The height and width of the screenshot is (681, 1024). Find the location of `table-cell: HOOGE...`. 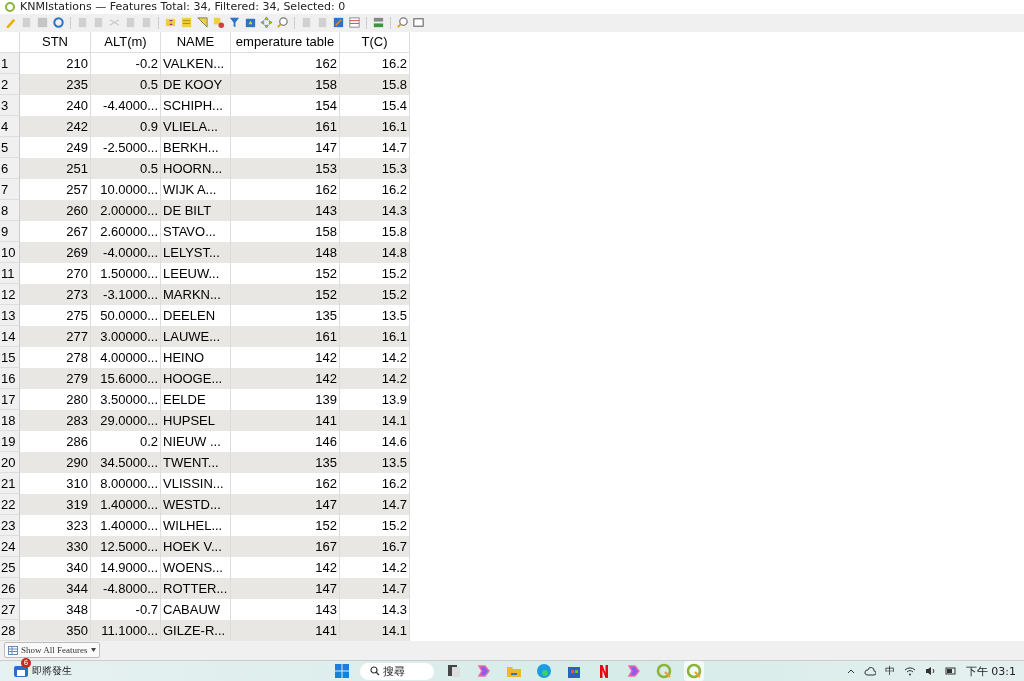

table-cell: HOOGE... is located at coordinates (196, 378).